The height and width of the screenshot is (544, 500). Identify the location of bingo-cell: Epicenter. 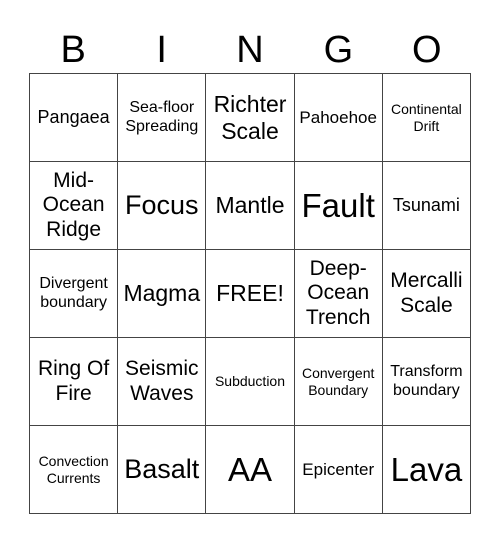
(338, 470).